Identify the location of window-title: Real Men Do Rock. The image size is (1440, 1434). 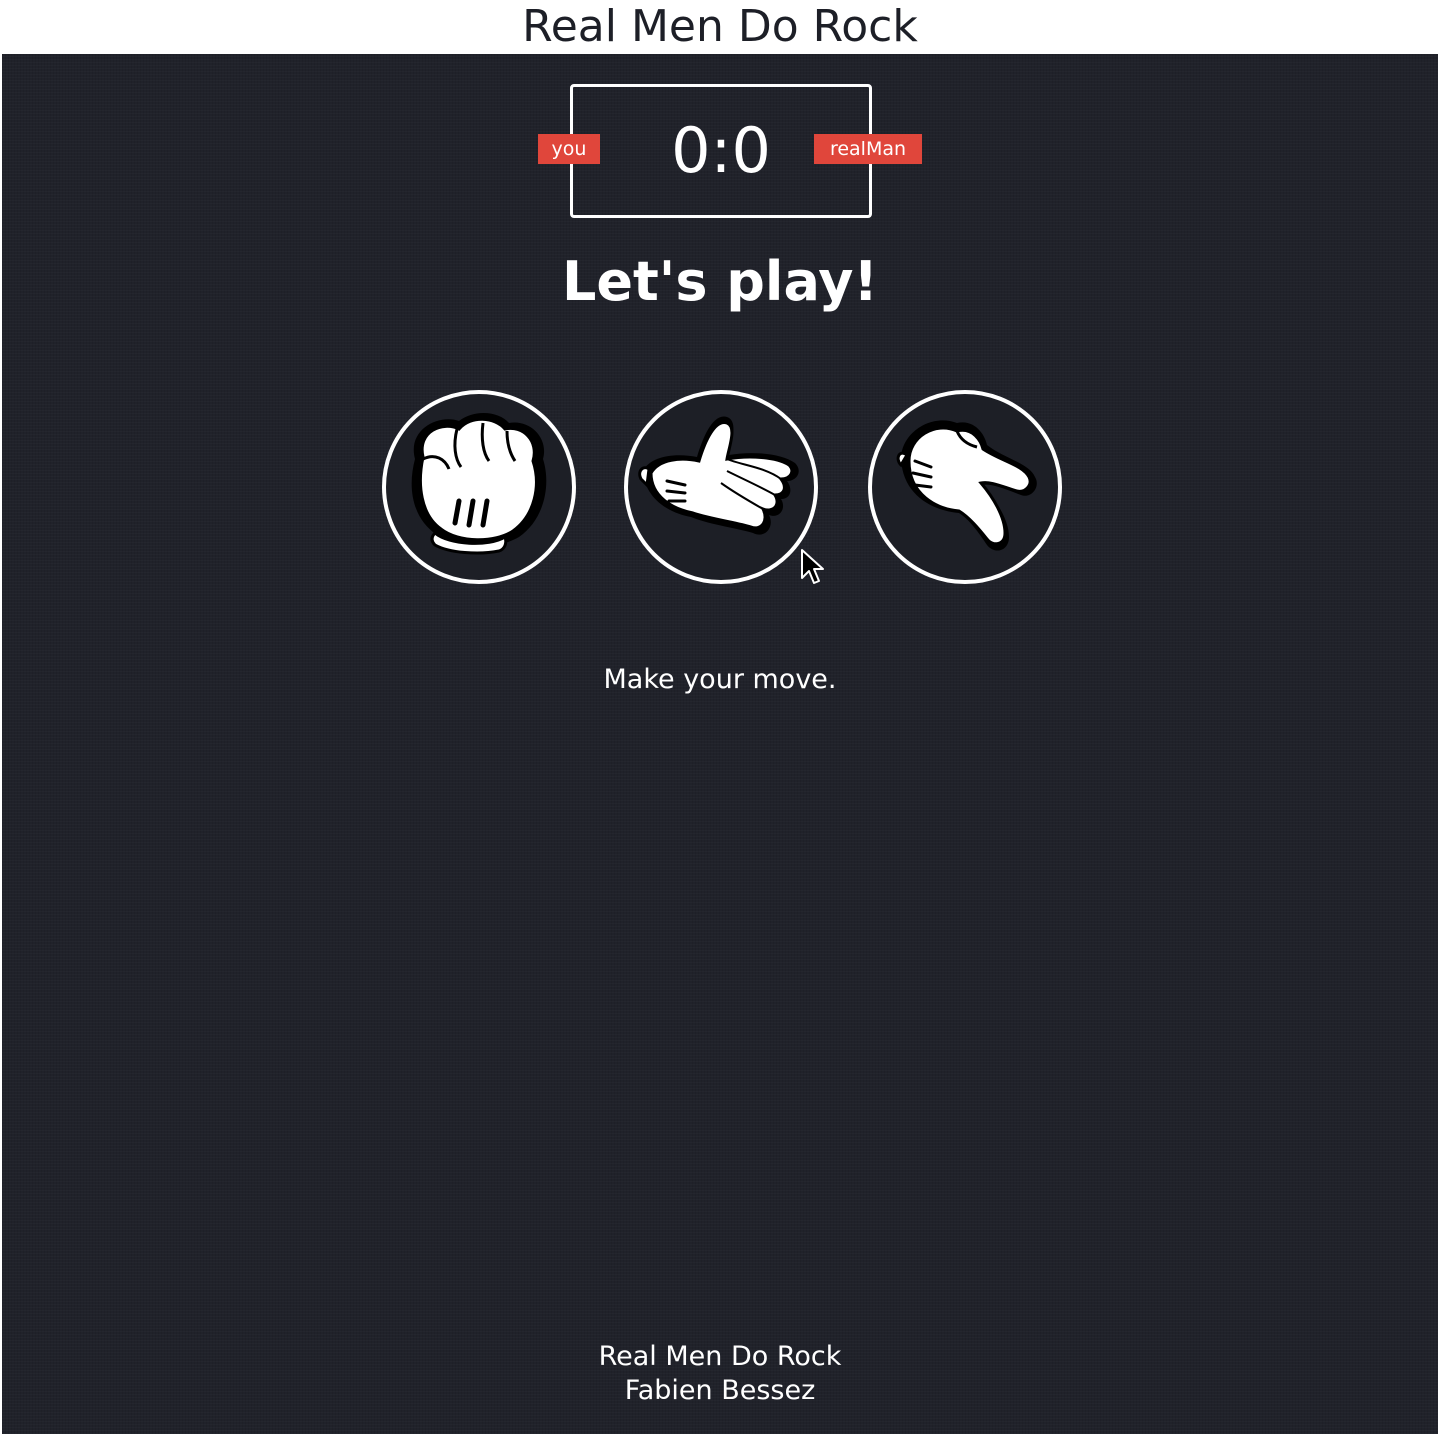
(720, 26).